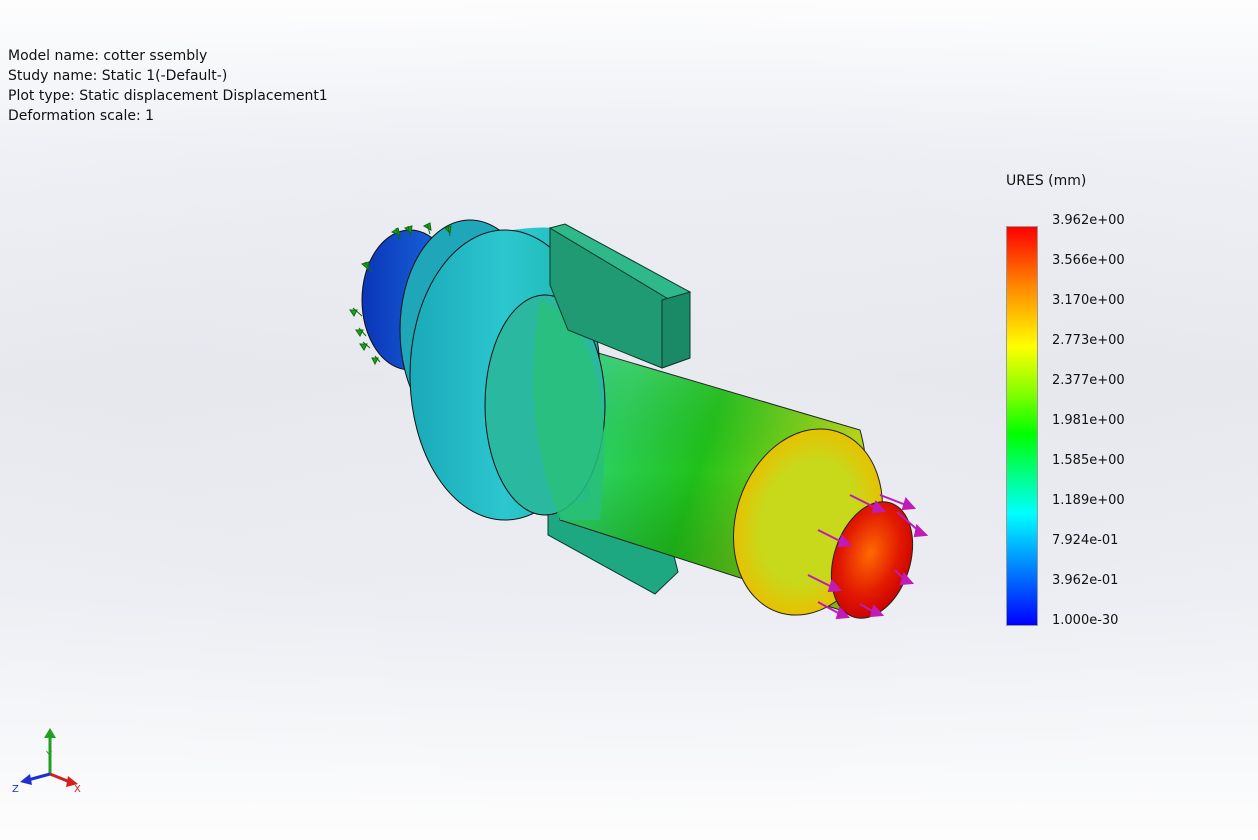  I want to click on legend-tick: 2.377e+00, so click(1088, 380).